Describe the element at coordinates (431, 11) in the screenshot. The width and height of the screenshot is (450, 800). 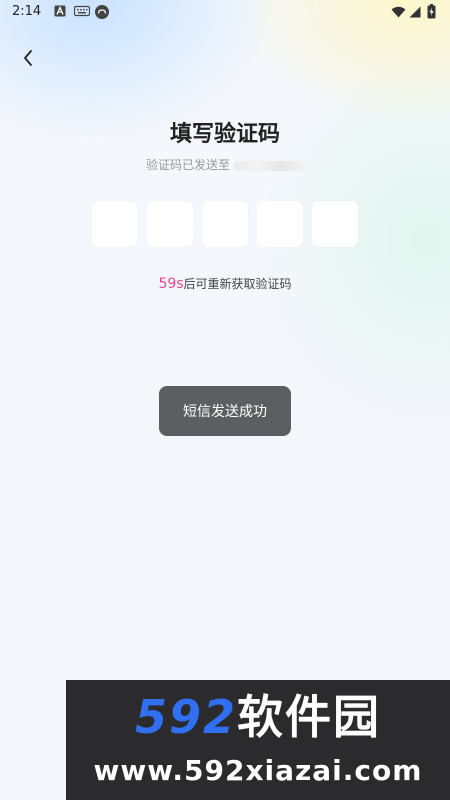
I see `battery-charging-icon` at that location.